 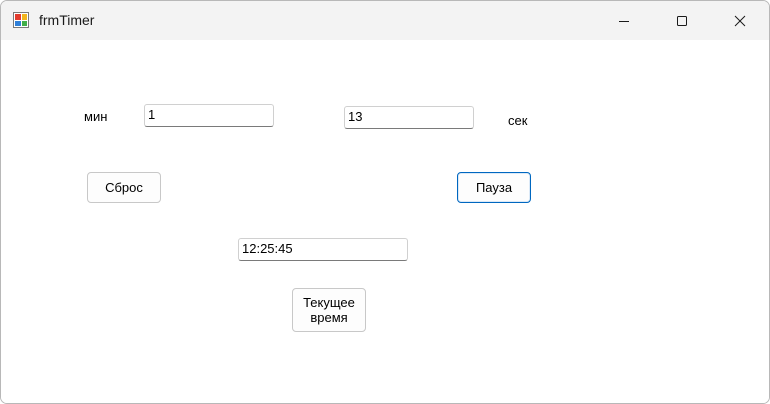 I want to click on minimize-button, so click(x=624, y=20).